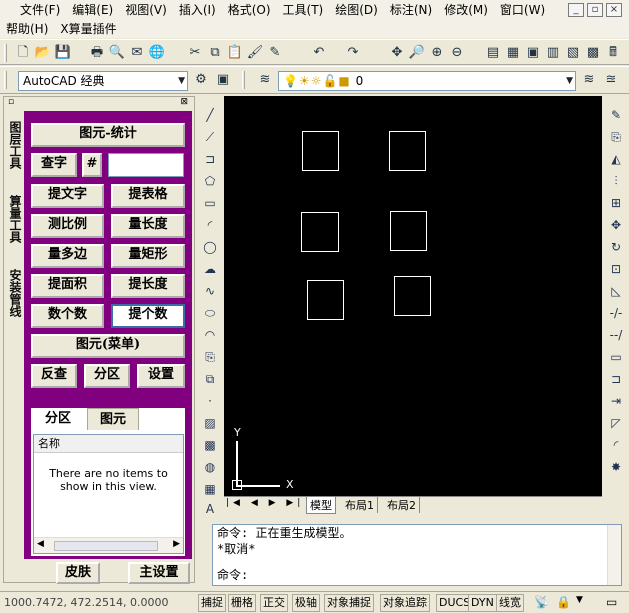  I want to click on point-icon: ·, so click(210, 401).